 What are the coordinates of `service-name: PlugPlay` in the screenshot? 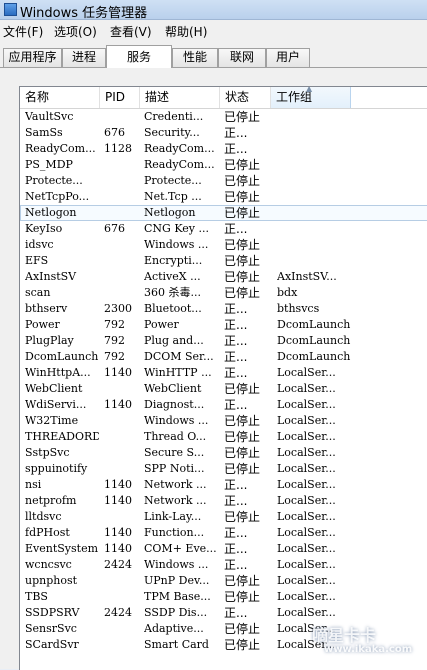 It's located at (49, 340).